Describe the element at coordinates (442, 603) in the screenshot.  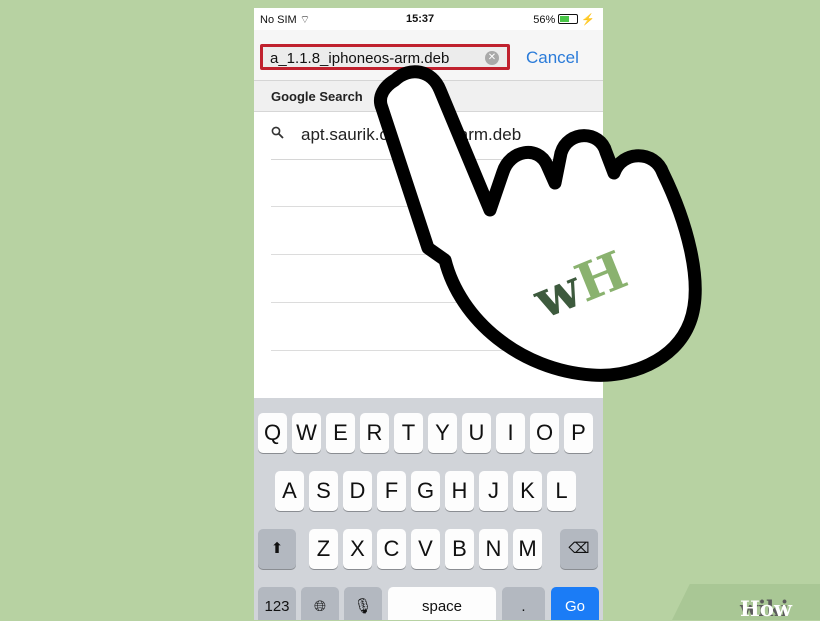
I see `space-key: space` at that location.